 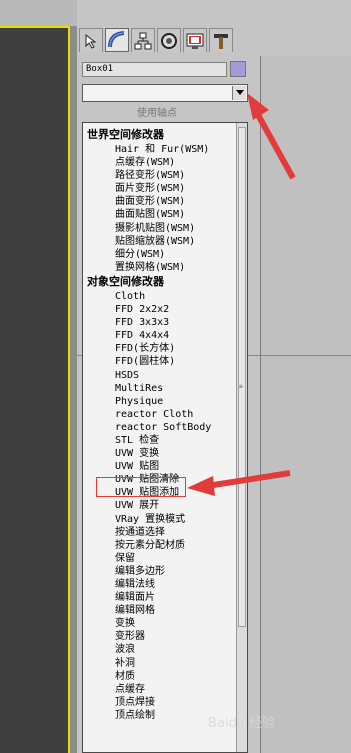 I want to click on create-tab, so click(x=91, y=40).